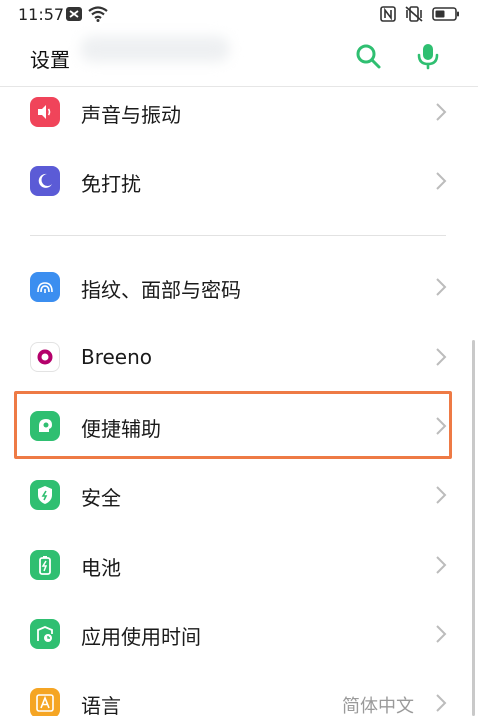  What do you see at coordinates (155, 49) in the screenshot?
I see `blurred-search-hint` at bounding box center [155, 49].